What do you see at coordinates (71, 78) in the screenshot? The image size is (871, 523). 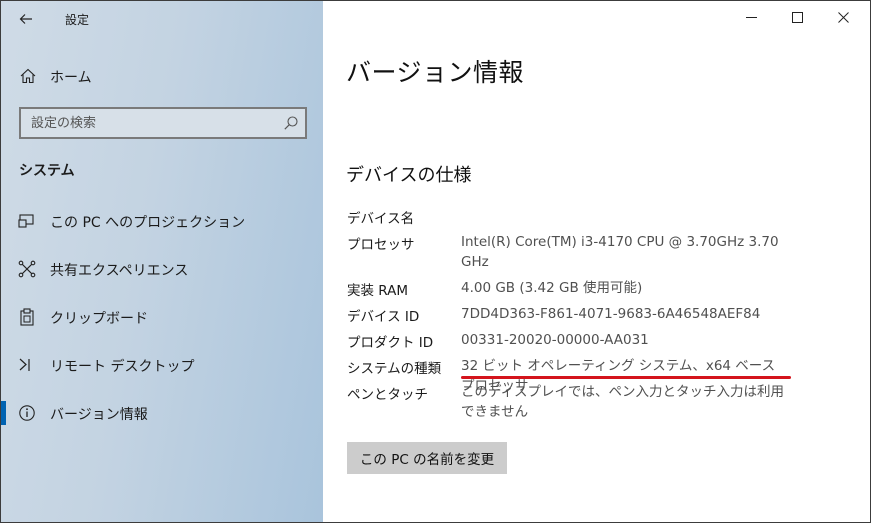 I see `home-label: ホーム` at bounding box center [71, 78].